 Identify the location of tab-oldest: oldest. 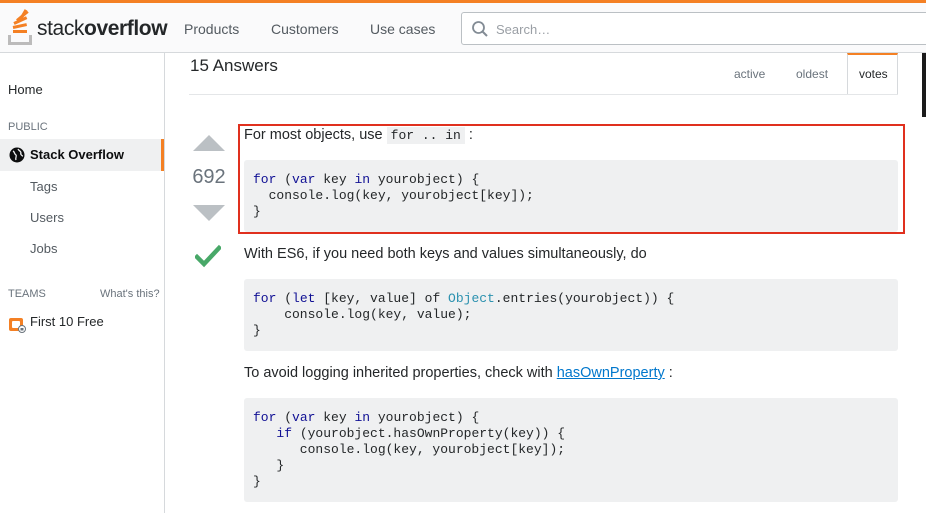
(812, 74).